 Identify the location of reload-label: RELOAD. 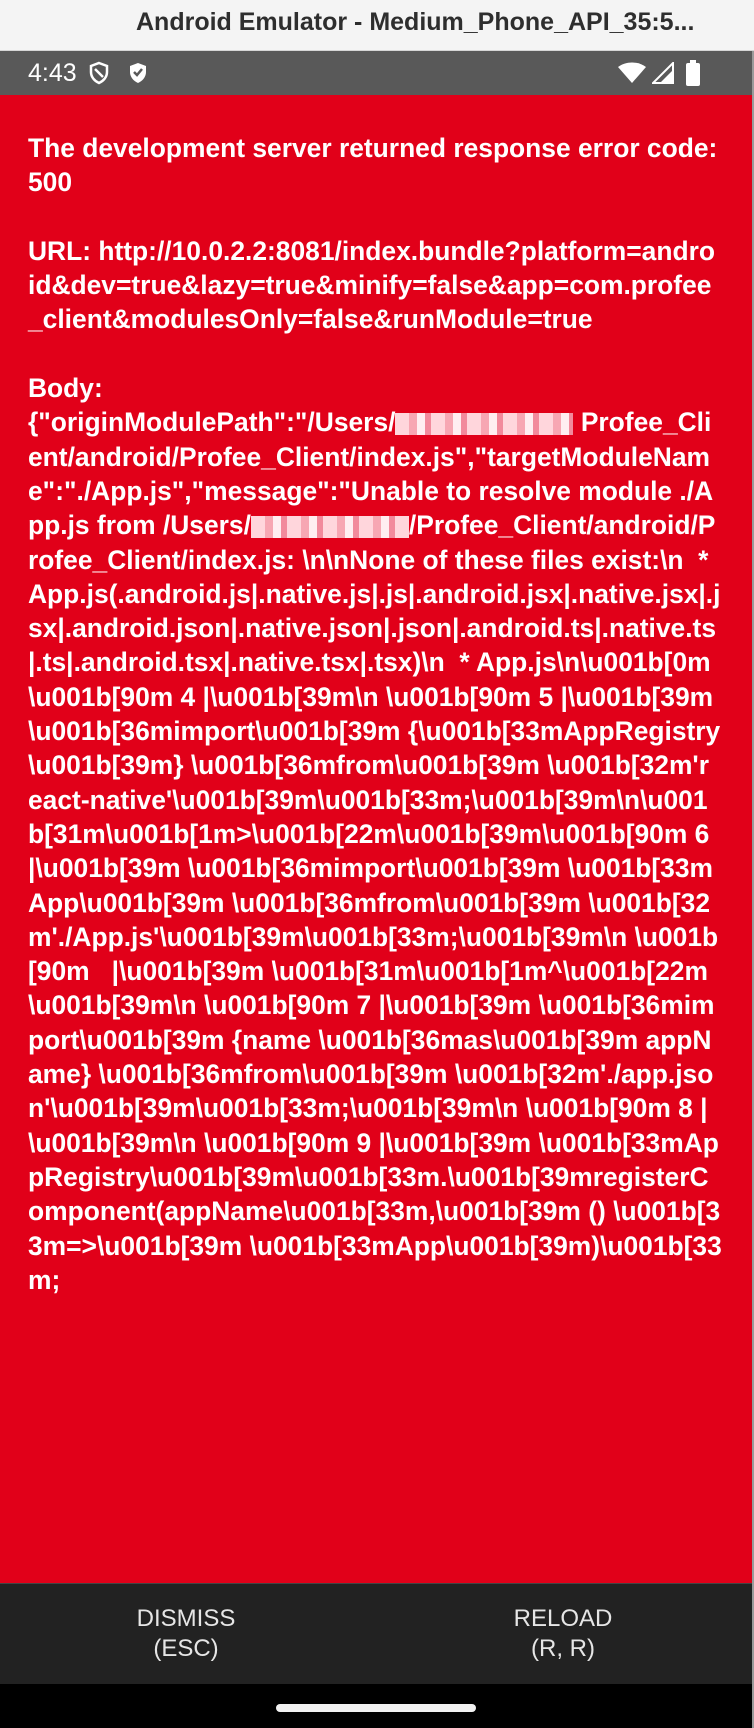
(563, 1618).